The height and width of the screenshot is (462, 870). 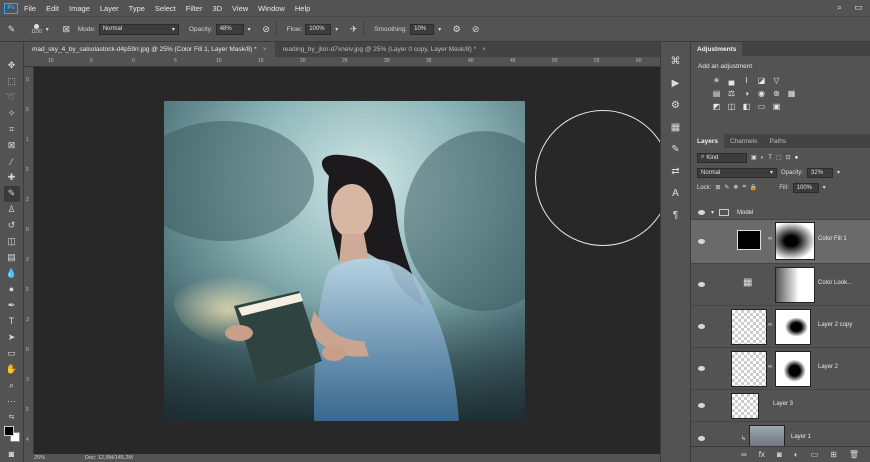 What do you see at coordinates (302, 8) in the screenshot?
I see `menu-help: Help` at bounding box center [302, 8].